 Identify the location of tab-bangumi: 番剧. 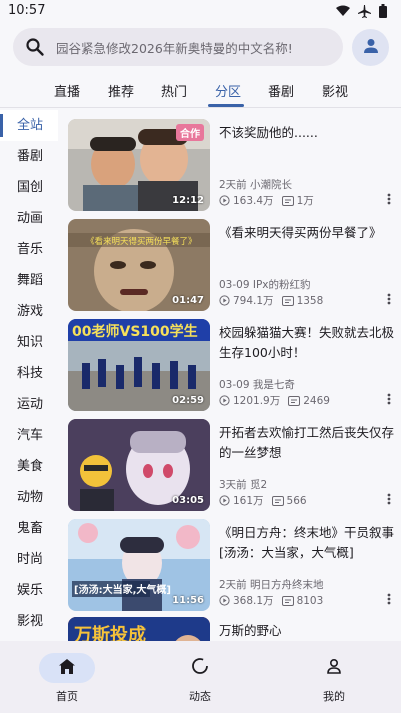
(281, 90).